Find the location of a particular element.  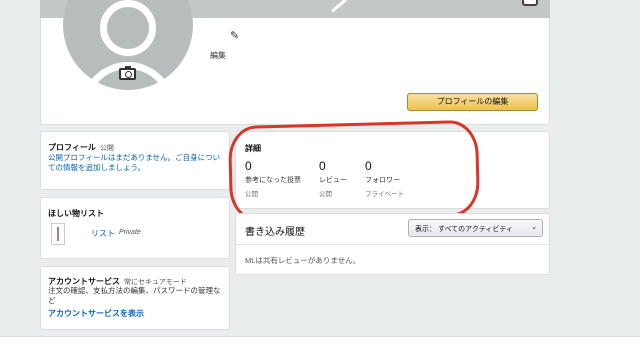

activity-title: 書き込み履歴 is located at coordinates (275, 232).